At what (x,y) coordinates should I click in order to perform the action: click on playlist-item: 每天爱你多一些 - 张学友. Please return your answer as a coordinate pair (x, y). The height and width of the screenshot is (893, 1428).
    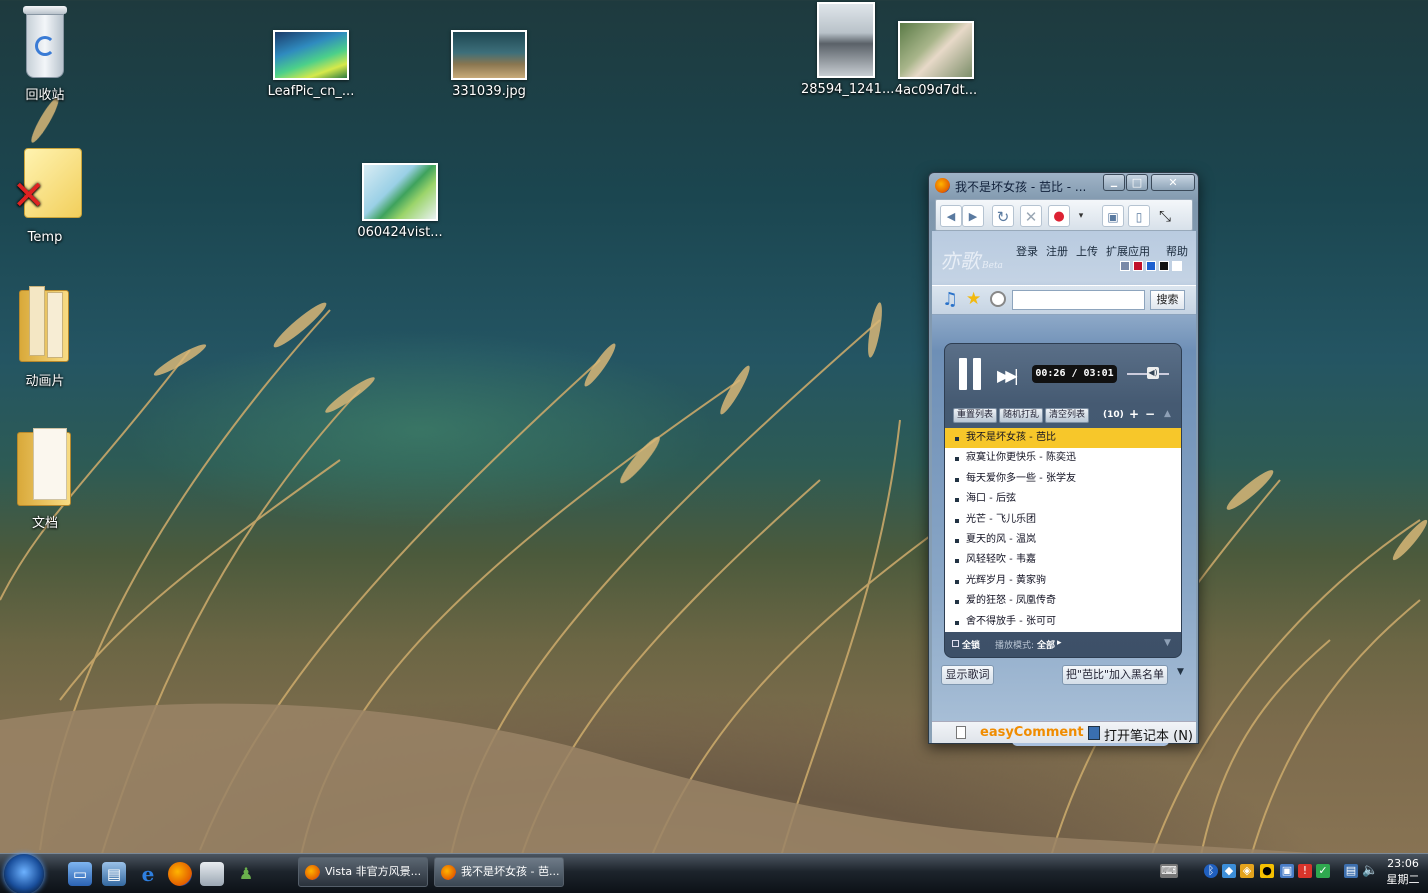
    Looking at the image, I should click on (1063, 479).